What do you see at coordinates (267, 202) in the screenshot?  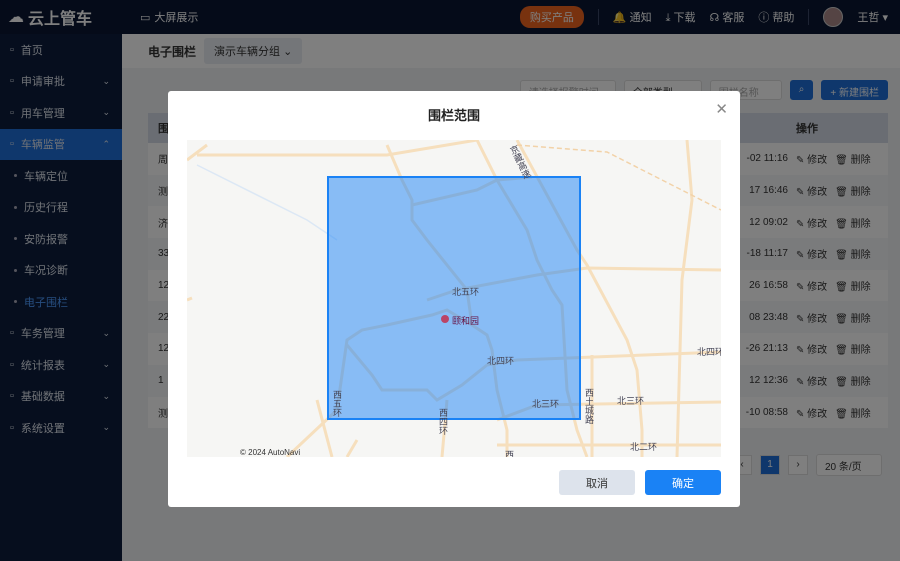 I see `river` at bounding box center [267, 202].